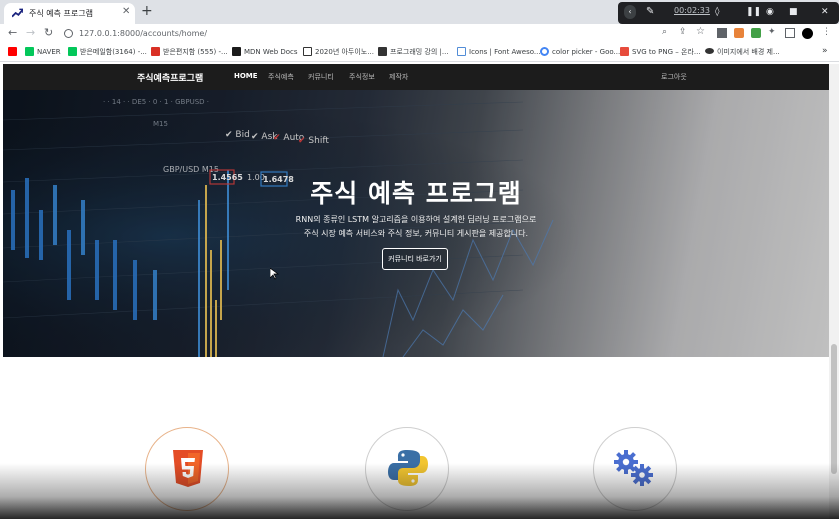 The image size is (839, 519). What do you see at coordinates (728, 13) in the screenshot?
I see `screen-recorder-bar: ‹ ✎ 00:02:33 ◊ ❚❚ ◉ ■ ✕` at bounding box center [728, 13].